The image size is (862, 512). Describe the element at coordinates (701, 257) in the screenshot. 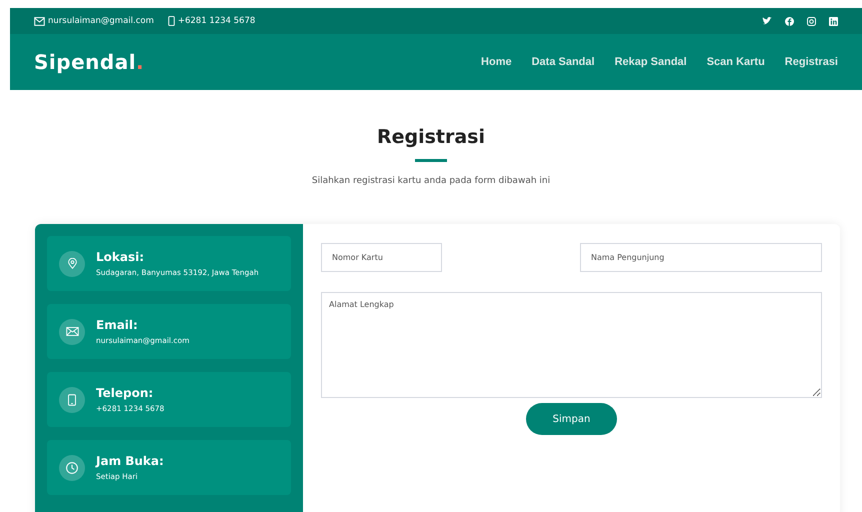

I see `visitor-name-field: Nama Pengunjung` at that location.